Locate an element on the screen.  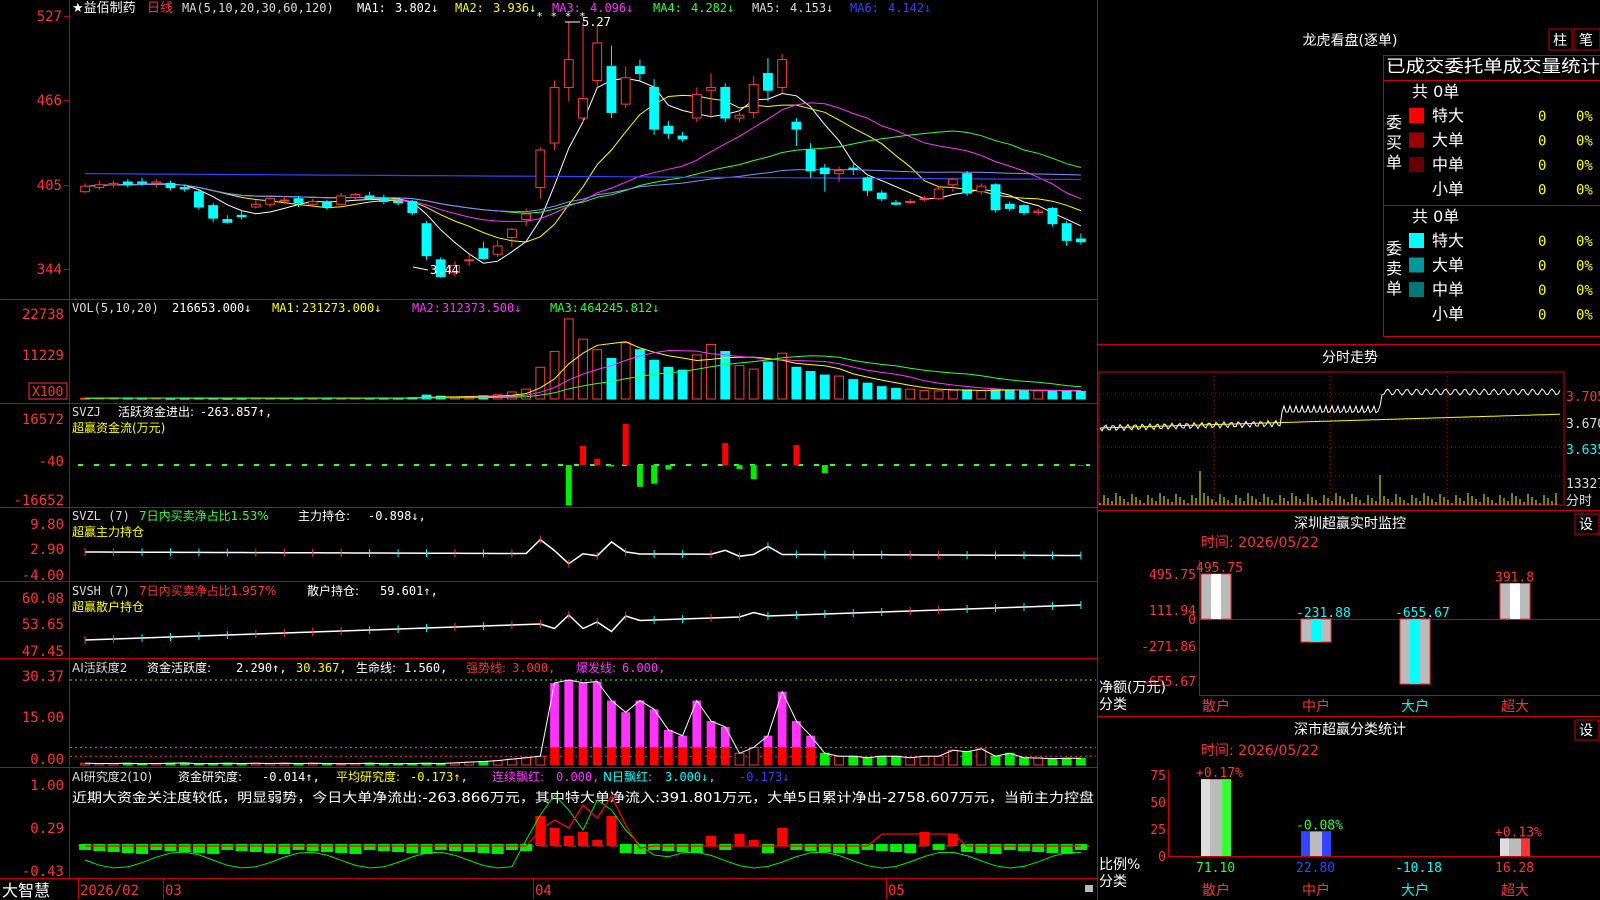
tick-mode-label: 笔 is located at coordinates (1586, 41).